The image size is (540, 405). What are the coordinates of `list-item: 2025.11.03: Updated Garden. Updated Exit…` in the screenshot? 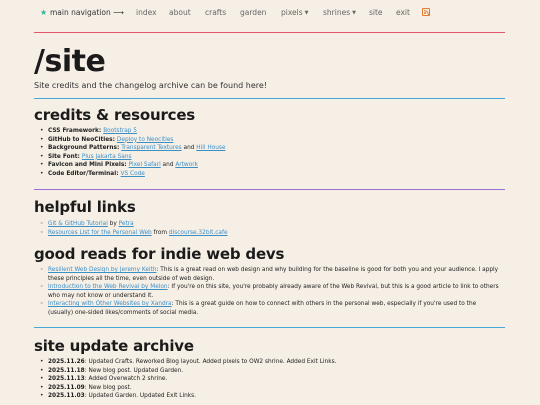 It's located at (270, 396).